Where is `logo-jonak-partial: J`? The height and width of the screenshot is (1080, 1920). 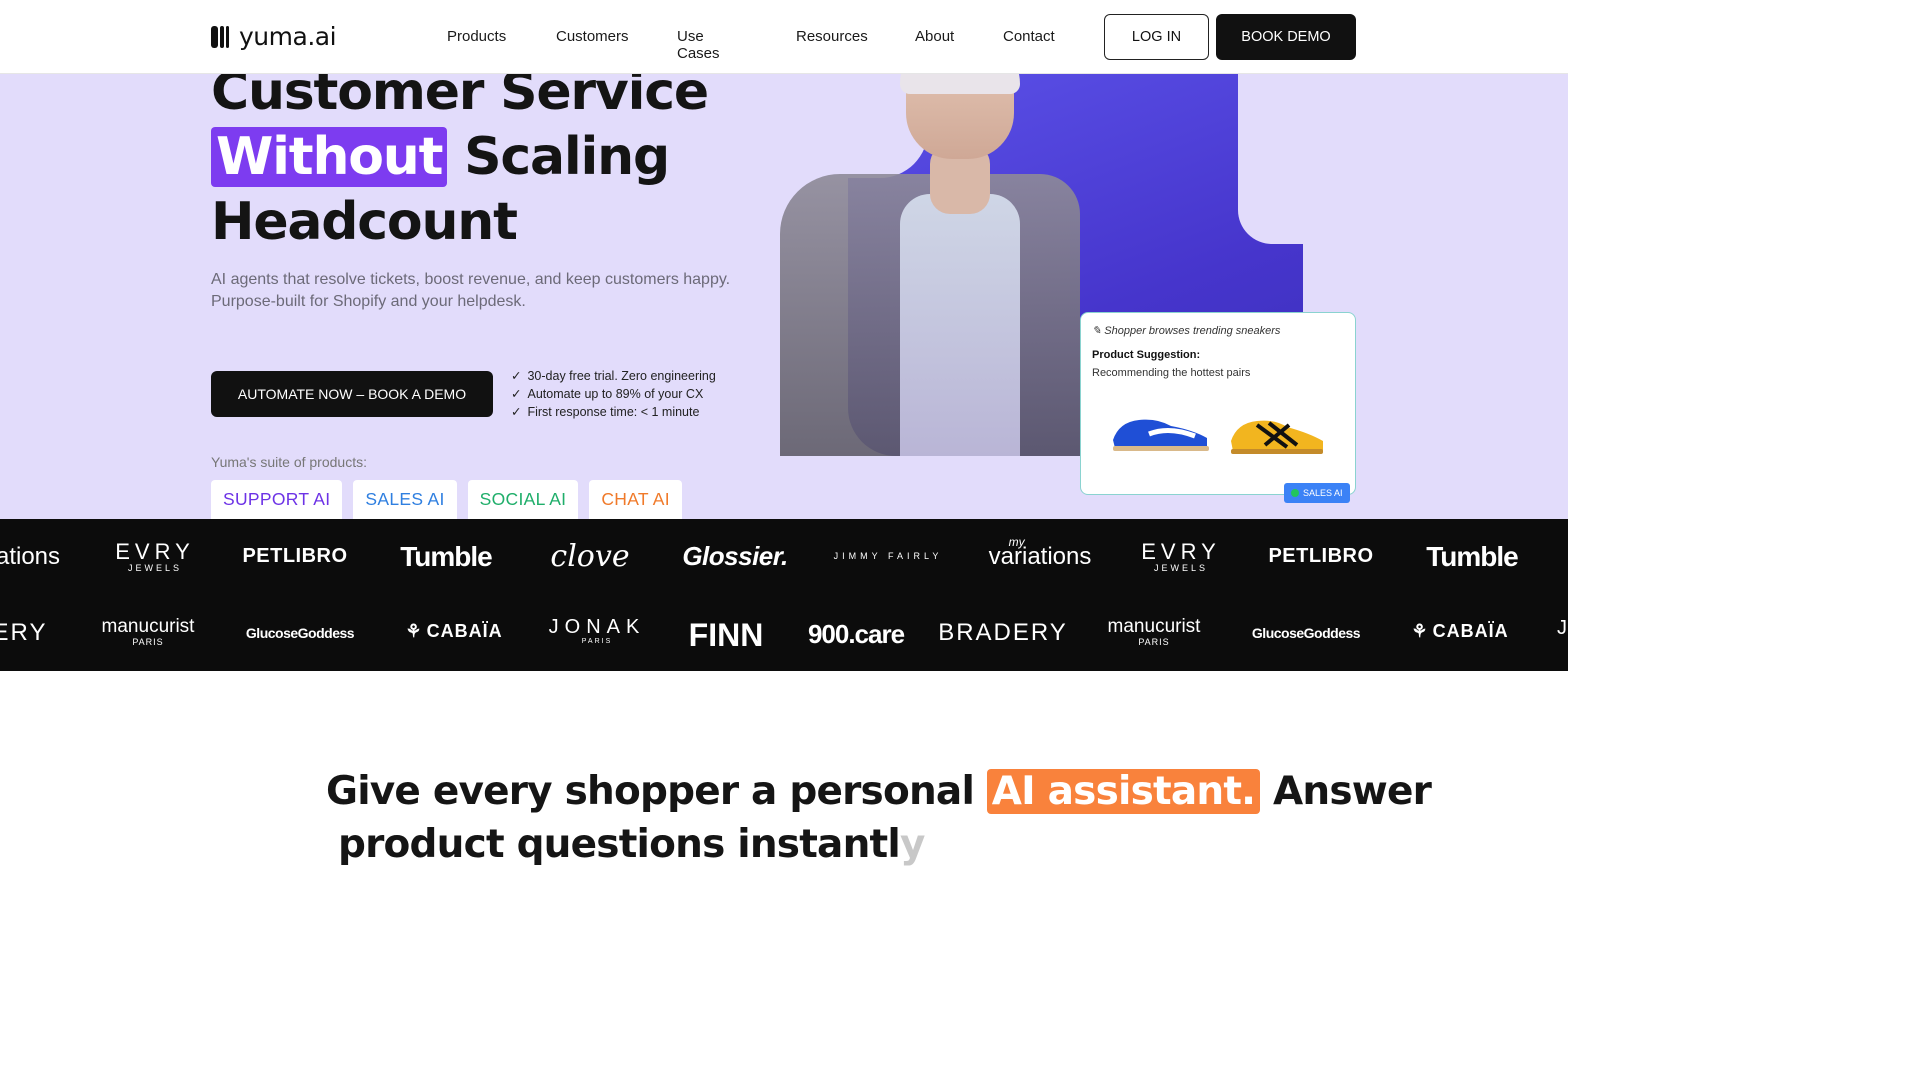 logo-jonak-partial: J is located at coordinates (1562, 628).